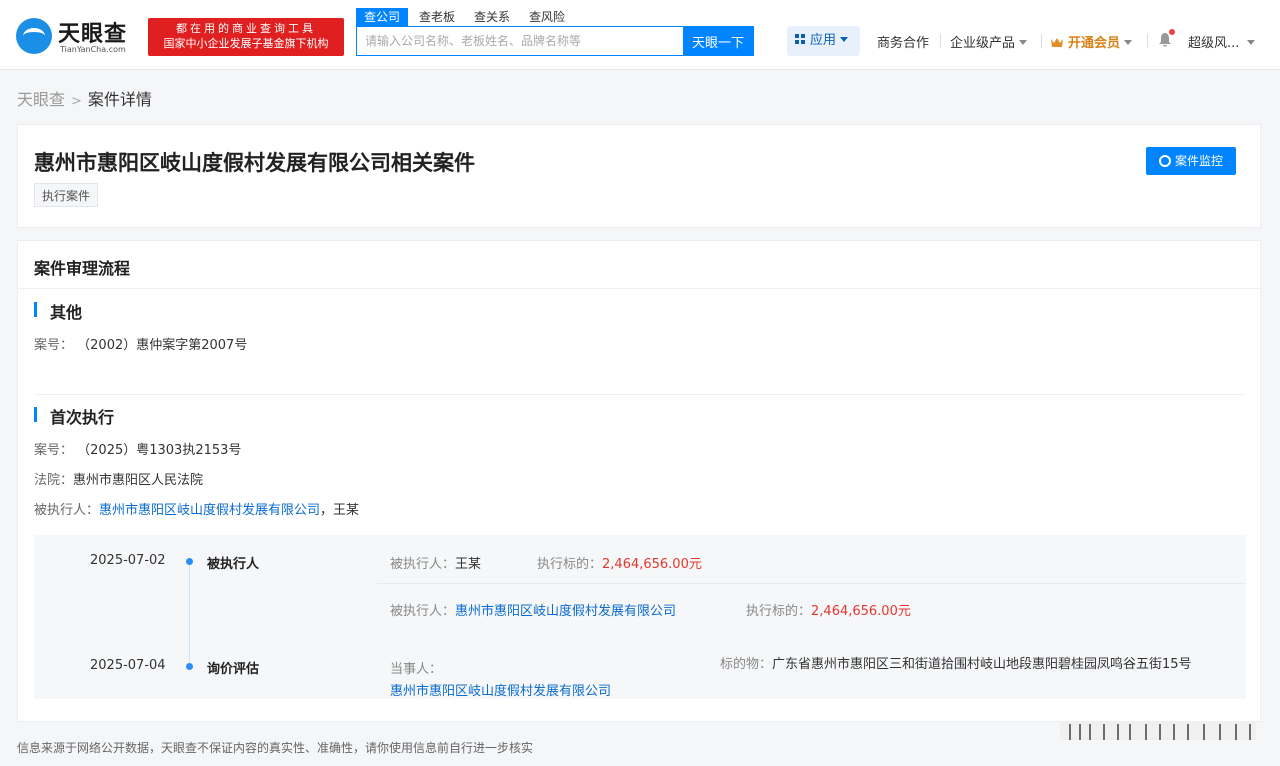 Image resolution: width=1280 pixels, height=766 pixels. What do you see at coordinates (492, 17) in the screenshot?
I see `tab-relation: 查关系` at bounding box center [492, 17].